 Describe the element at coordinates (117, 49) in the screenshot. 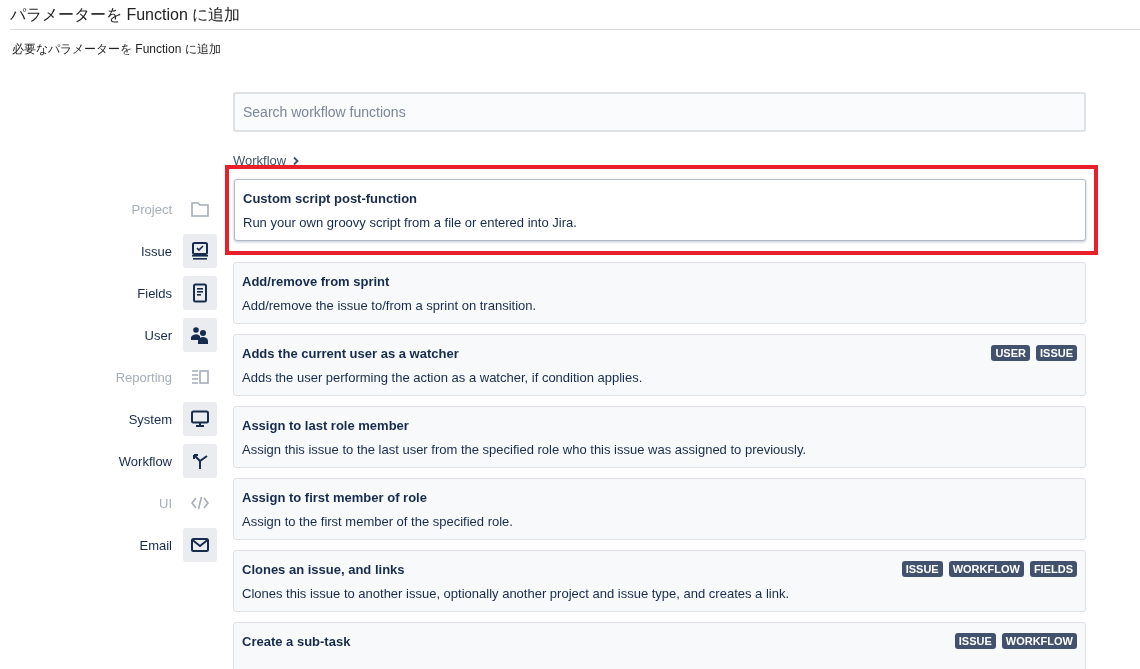

I see `page-subtitle: 必要なパラメーターを Function に追加` at that location.